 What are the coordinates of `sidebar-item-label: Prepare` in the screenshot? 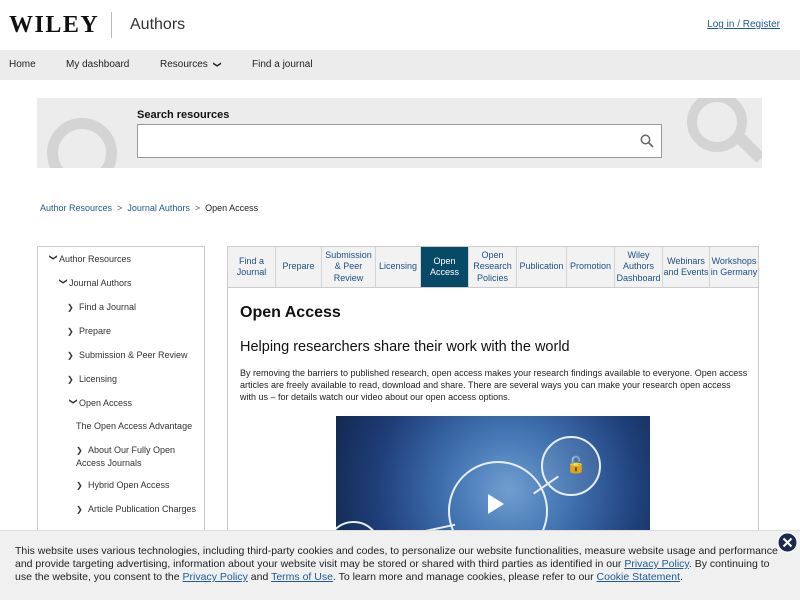 It's located at (95, 331).